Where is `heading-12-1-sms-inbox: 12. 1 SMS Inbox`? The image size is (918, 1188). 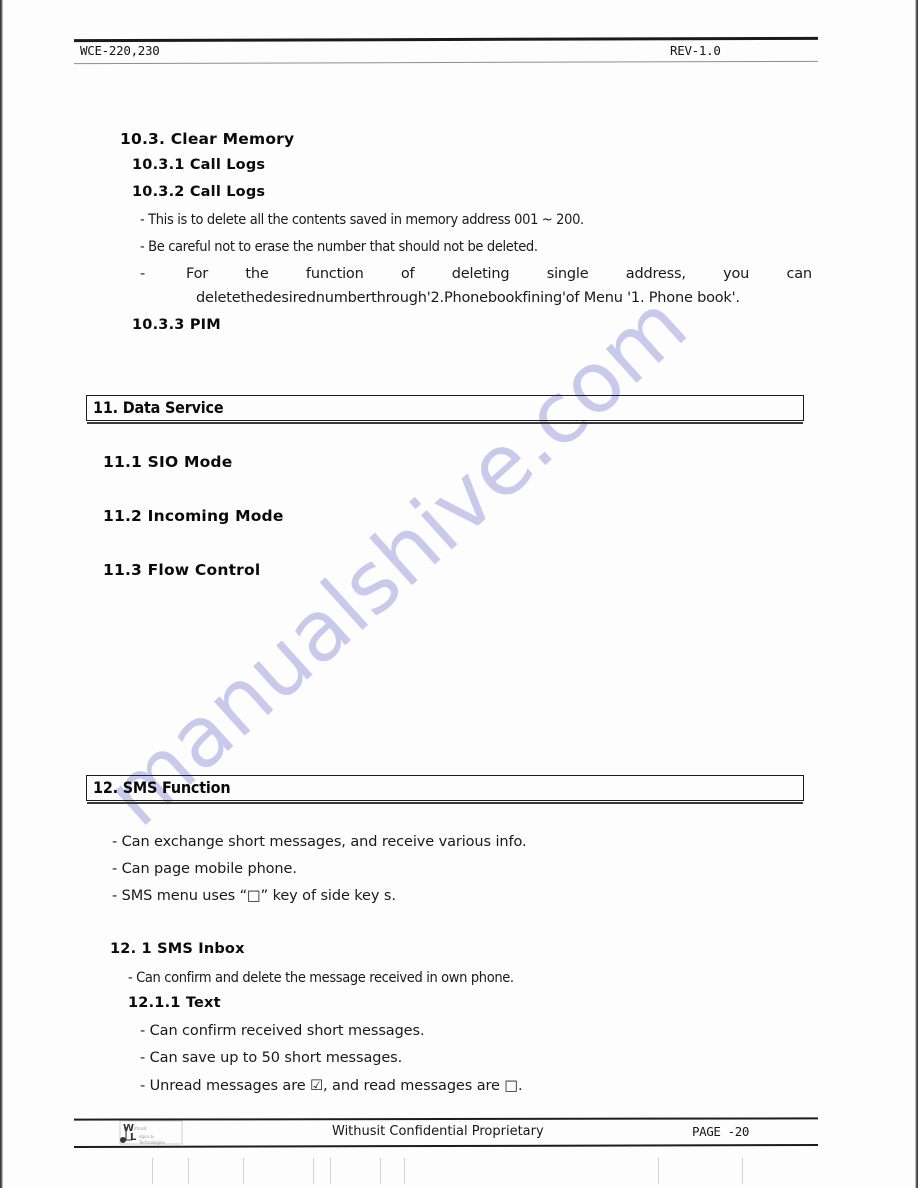 heading-12-1-sms-inbox: 12. 1 SMS Inbox is located at coordinates (177, 949).